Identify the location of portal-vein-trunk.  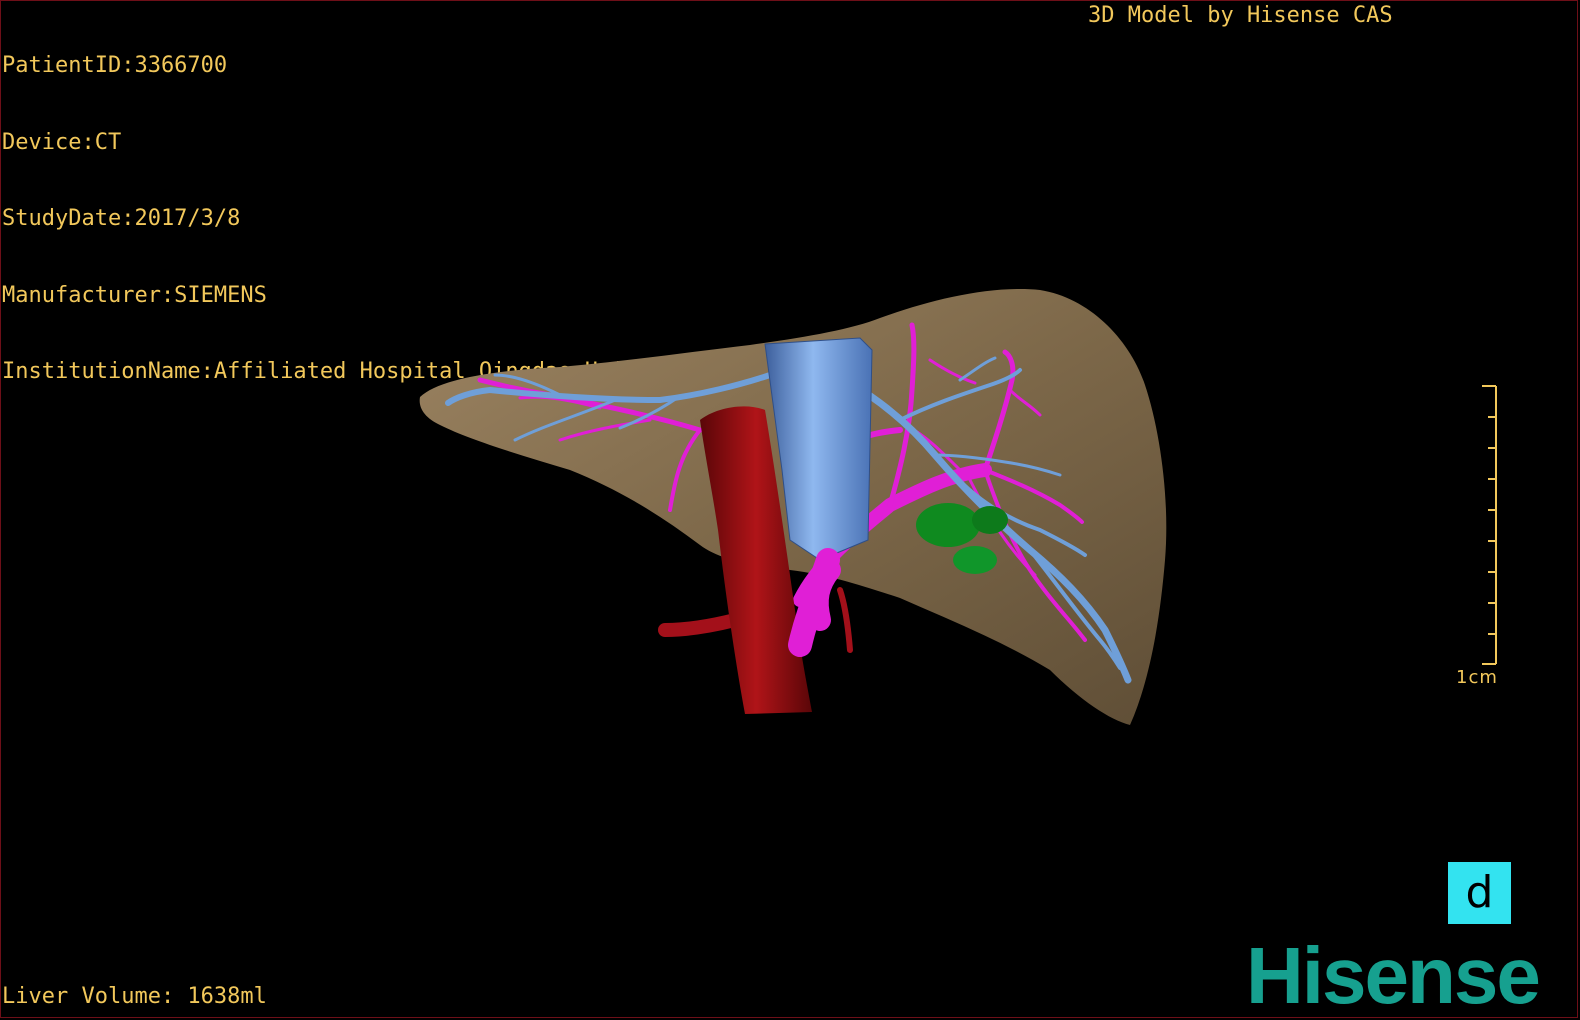
(814, 602).